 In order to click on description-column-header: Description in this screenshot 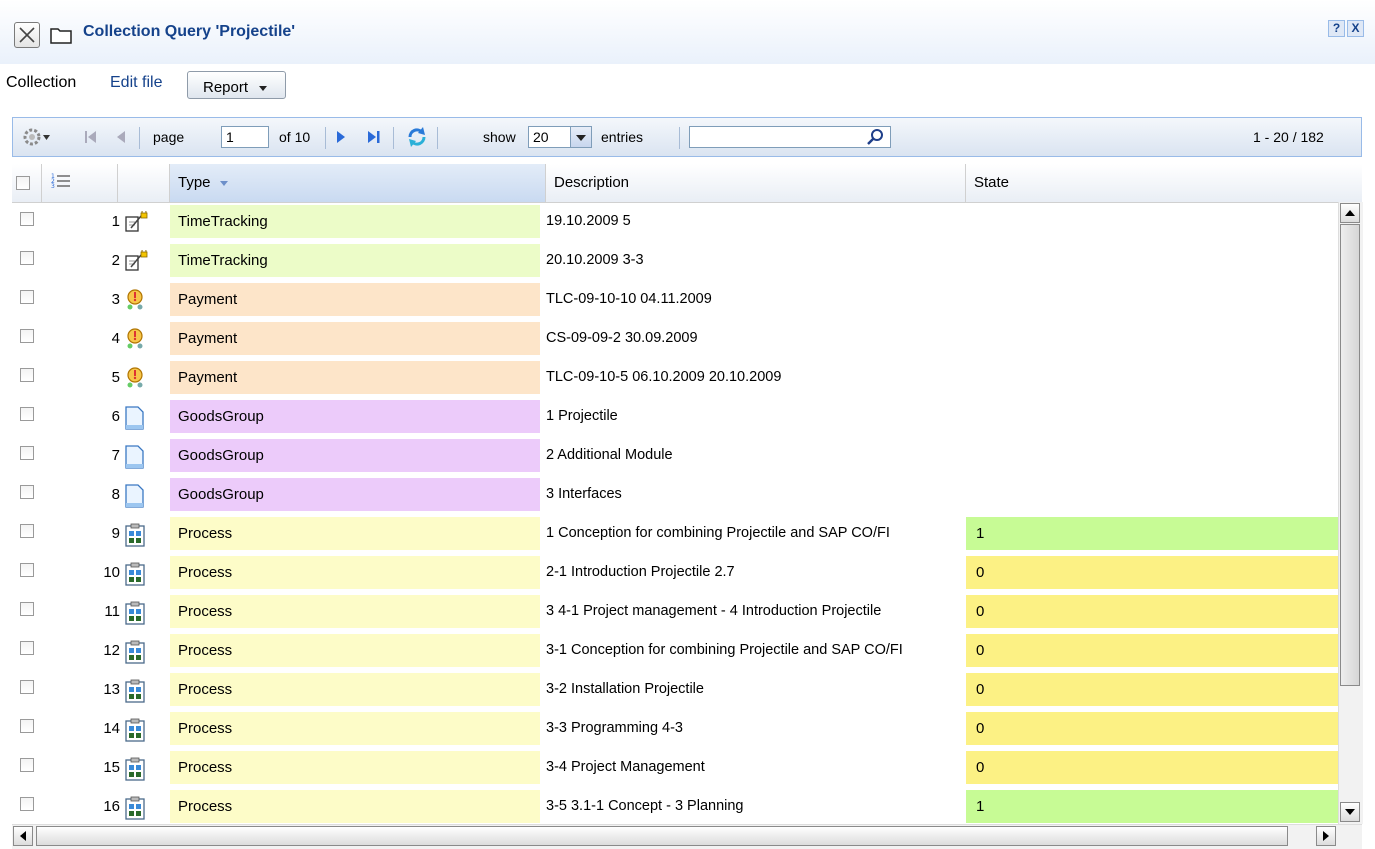, I will do `click(756, 183)`.